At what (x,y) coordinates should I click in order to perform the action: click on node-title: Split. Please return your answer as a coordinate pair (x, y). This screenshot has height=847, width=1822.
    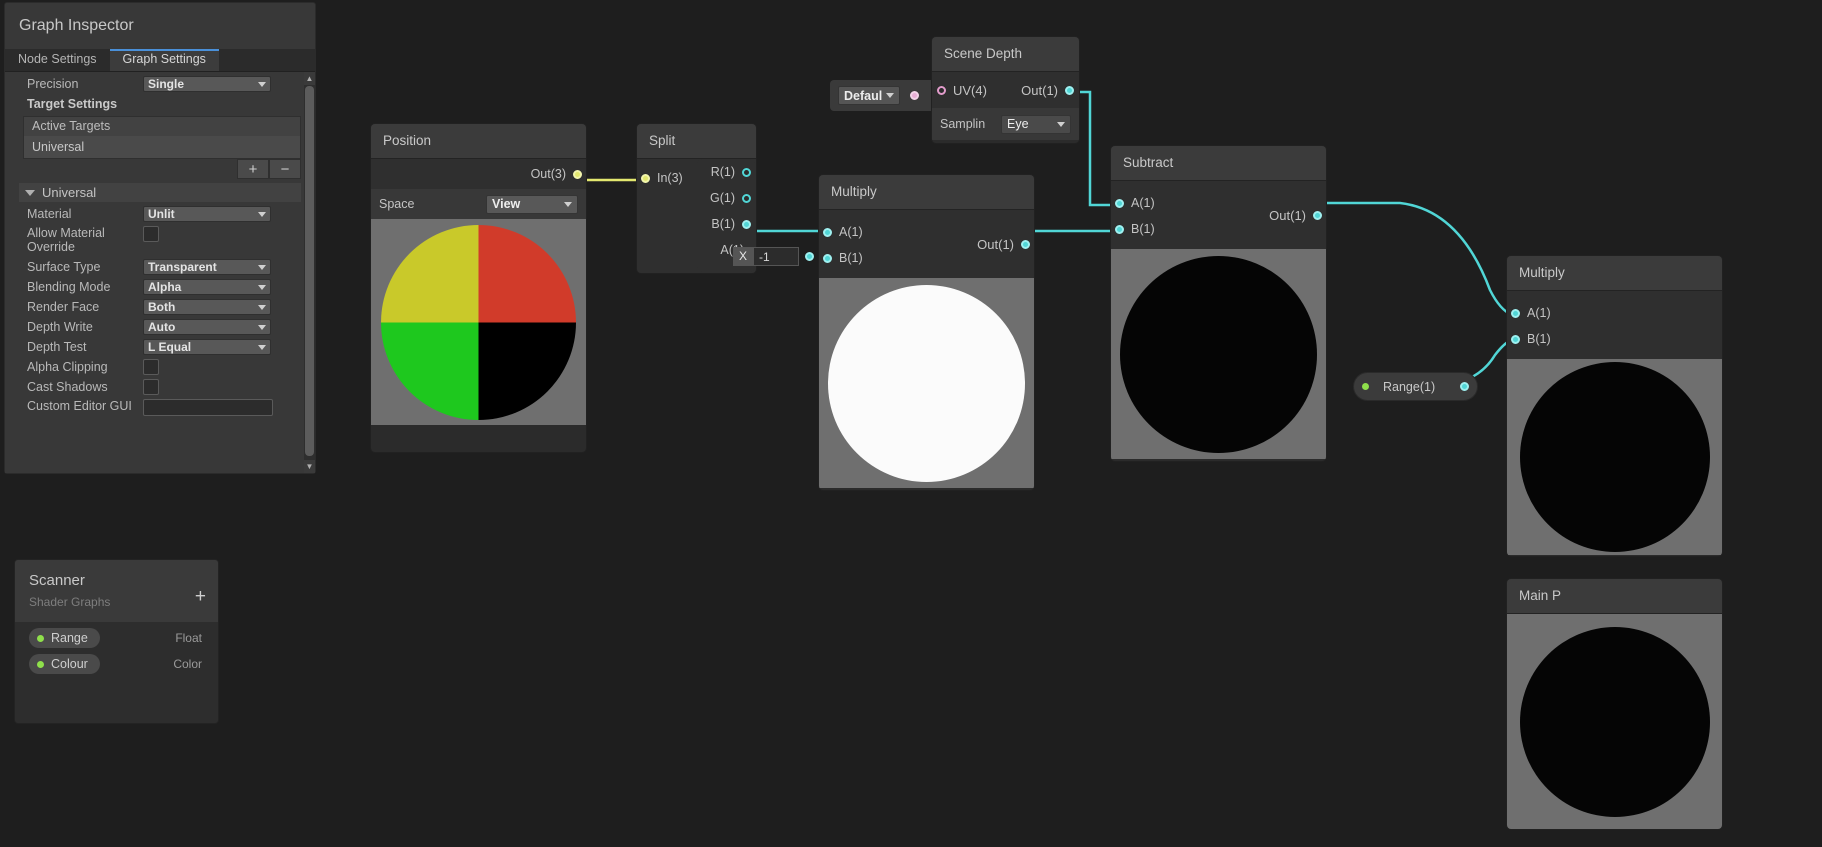
    Looking at the image, I should click on (696, 141).